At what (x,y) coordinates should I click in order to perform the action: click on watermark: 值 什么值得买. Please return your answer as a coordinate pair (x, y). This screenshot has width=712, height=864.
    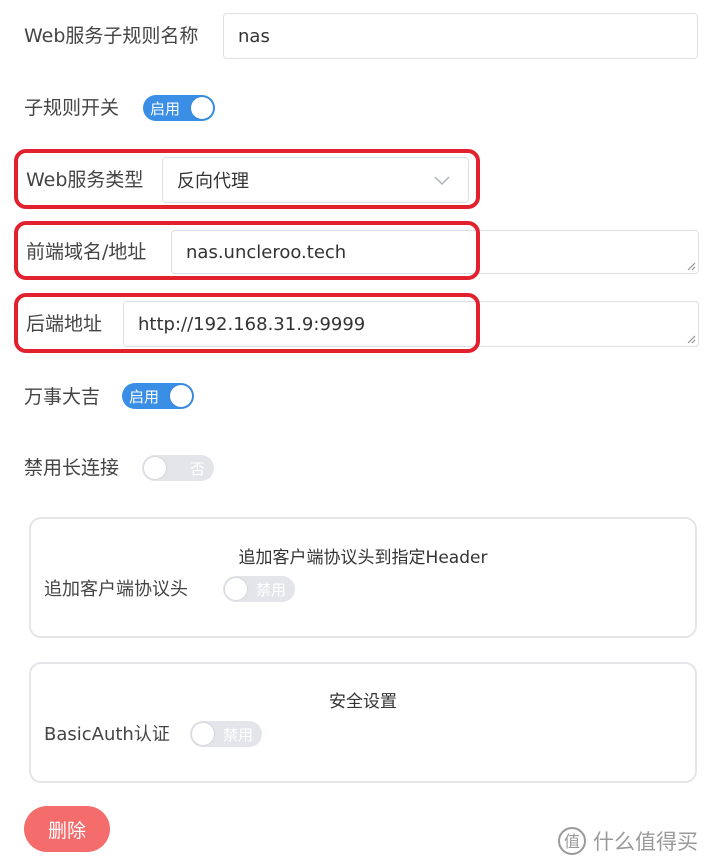
    Looking at the image, I should click on (627, 841).